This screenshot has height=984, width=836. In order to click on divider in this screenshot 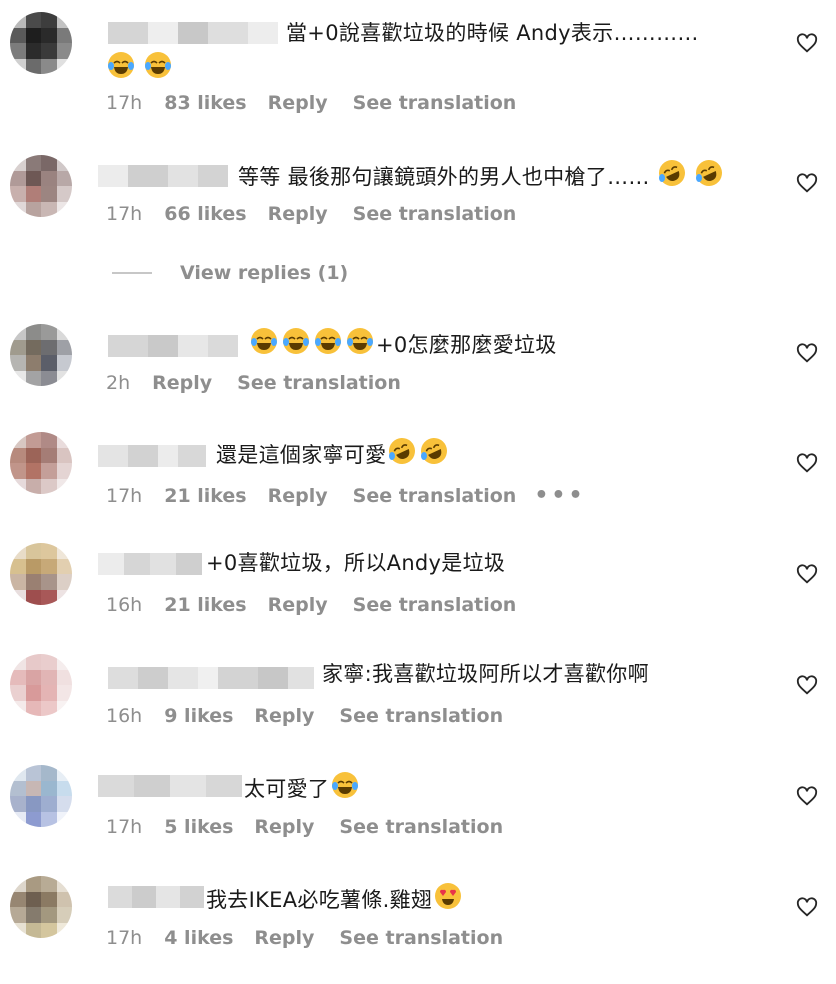, I will do `click(132, 273)`.